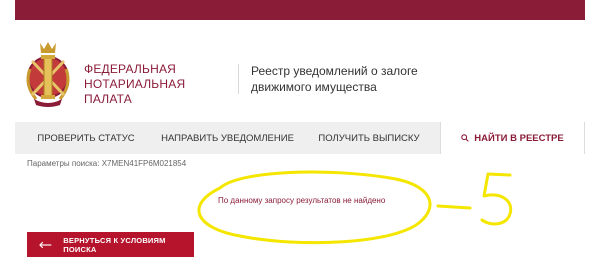  I want to click on search-params: Параметры поиска: X7MEN41FP6M021854, so click(106, 163).